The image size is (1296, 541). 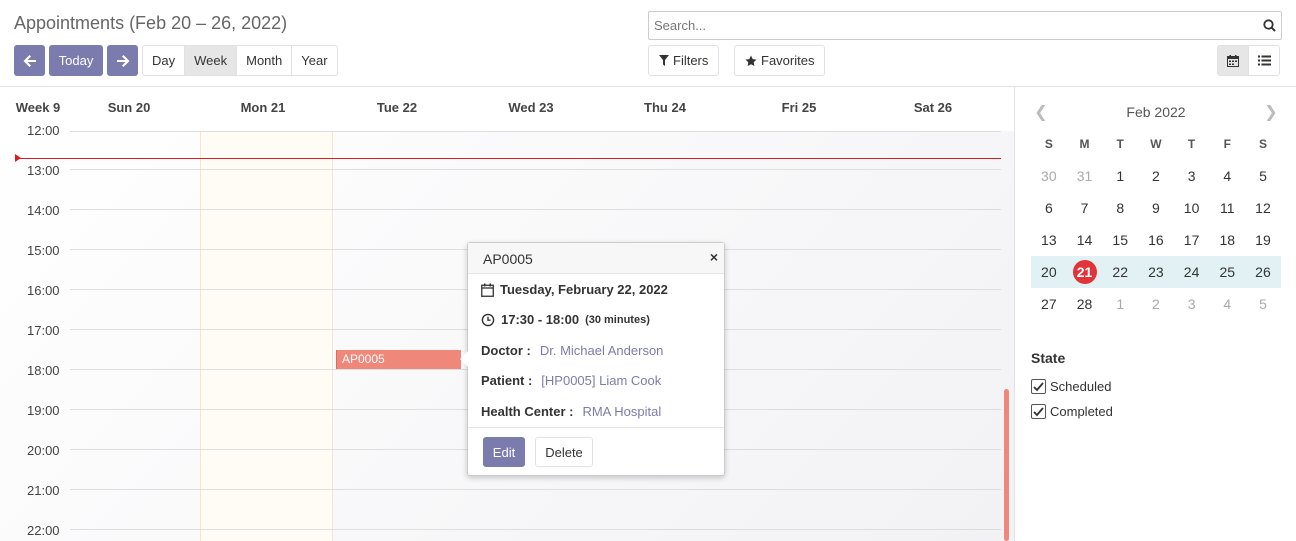 I want to click on popover-date-row: Tuesday, February 22, 2022, so click(x=574, y=289).